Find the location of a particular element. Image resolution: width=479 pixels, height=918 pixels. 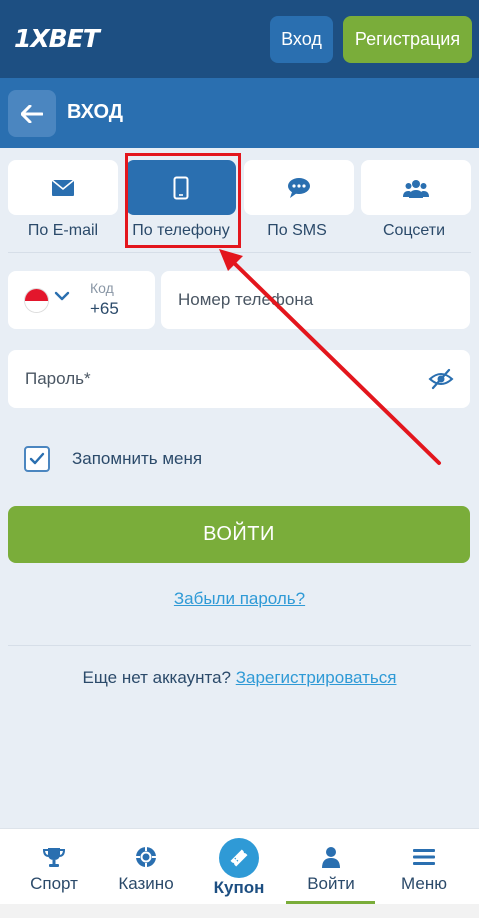

nav-login-label: Войти is located at coordinates (331, 883).